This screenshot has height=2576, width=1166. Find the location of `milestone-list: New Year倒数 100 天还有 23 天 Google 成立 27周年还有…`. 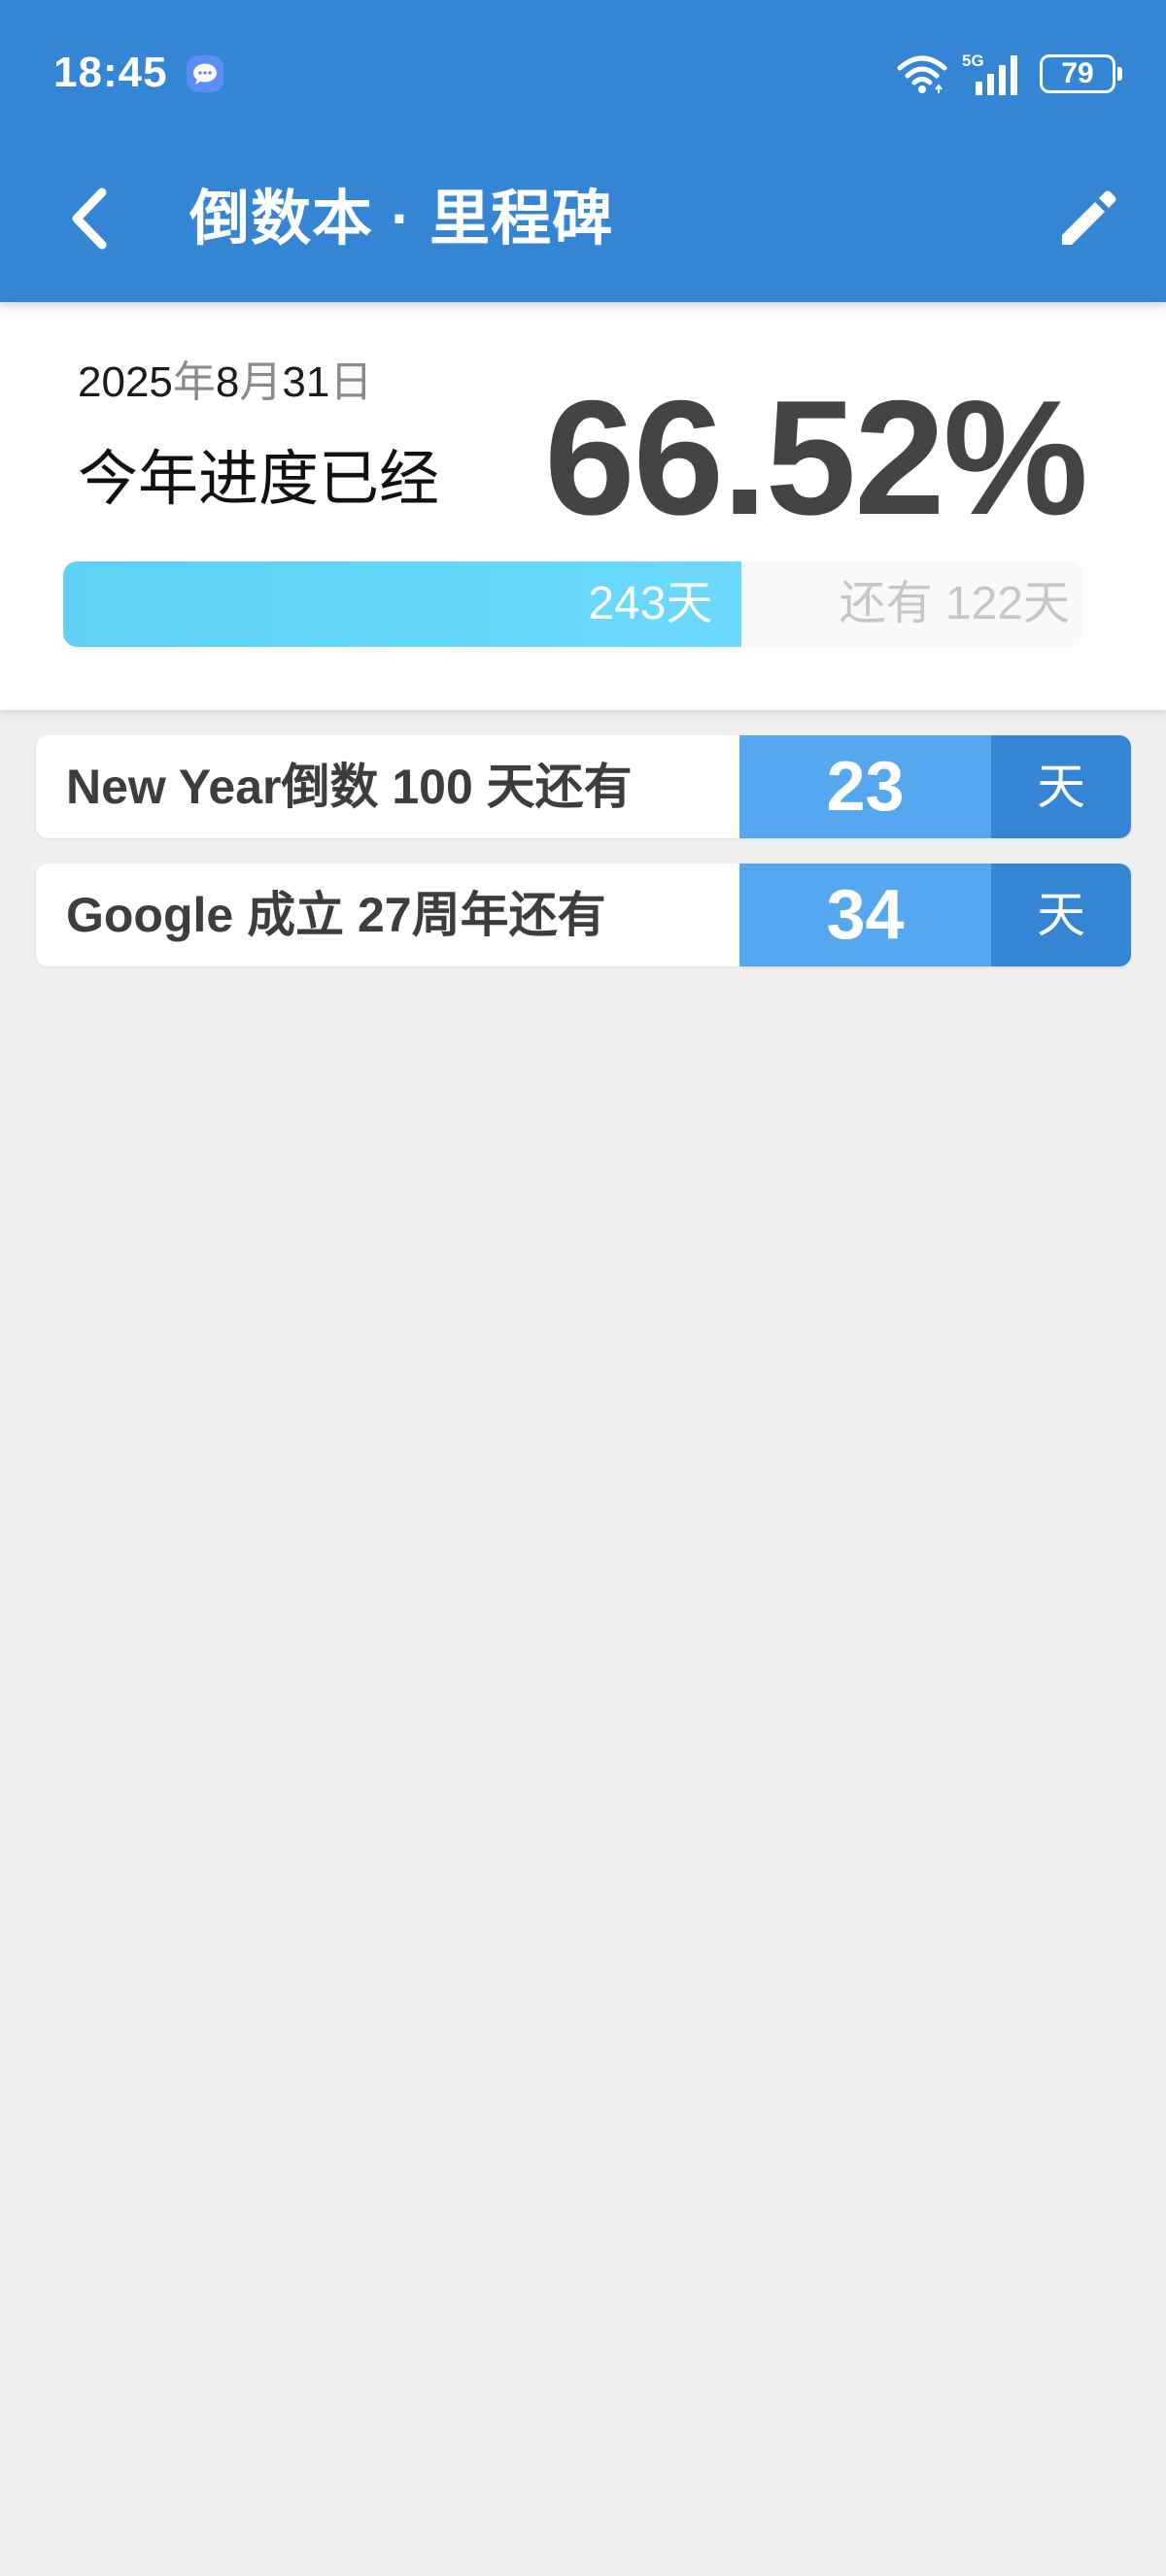

milestone-list: New Year倒数 100 天还有 23 天 Google 成立 27周年还有… is located at coordinates (583, 863).